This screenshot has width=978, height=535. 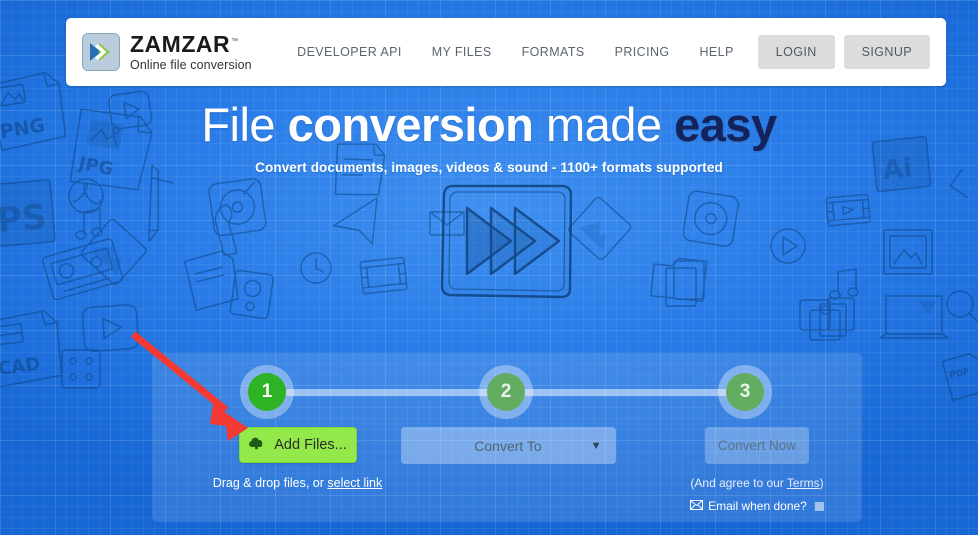 I want to click on drag-drop-hint: Drag & drop files, or select link, so click(x=297, y=483).